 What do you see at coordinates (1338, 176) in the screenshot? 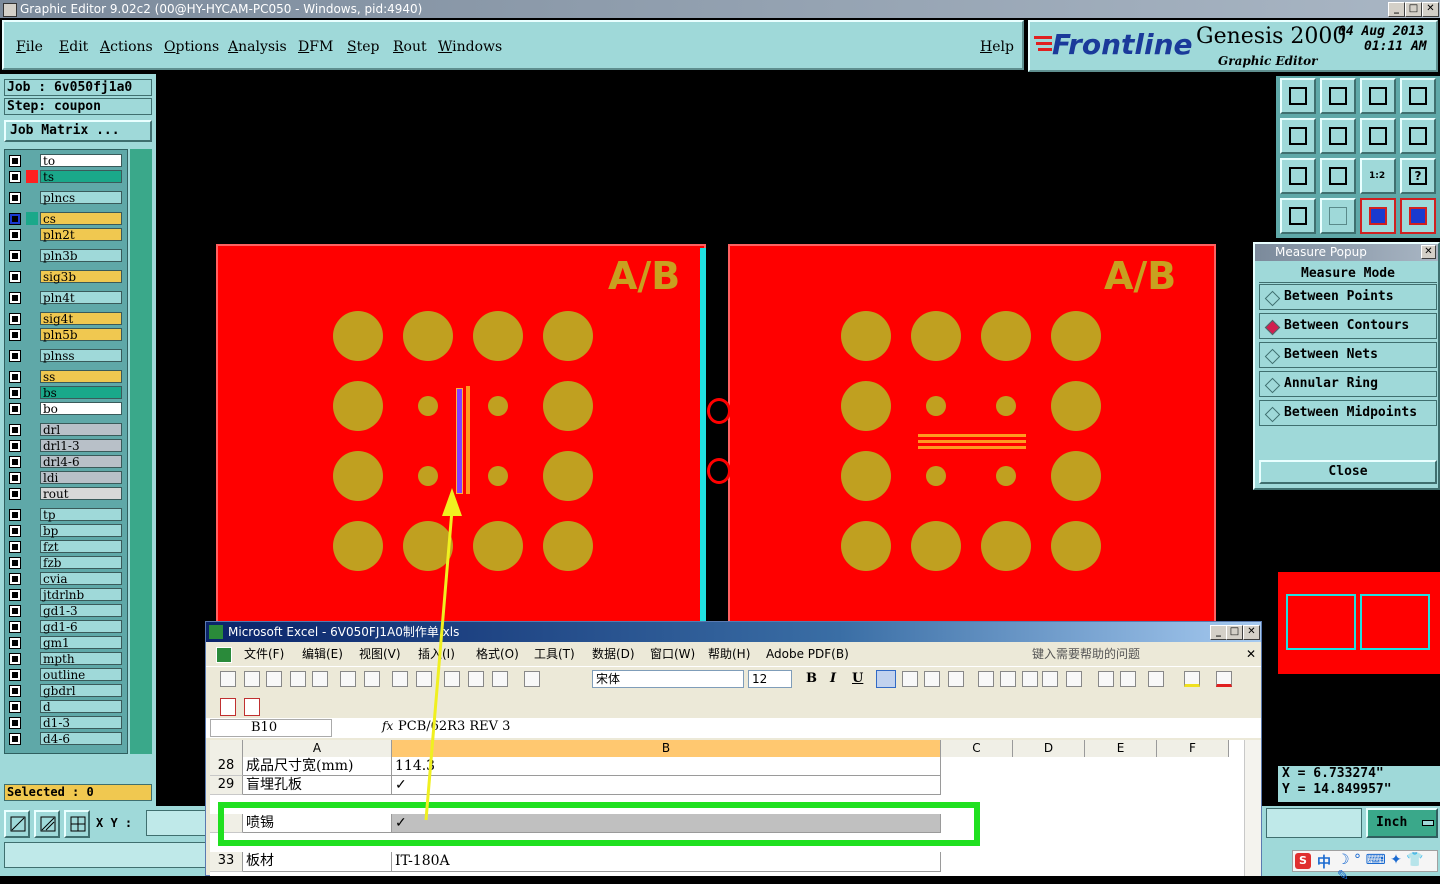
I see `pan-button` at bounding box center [1338, 176].